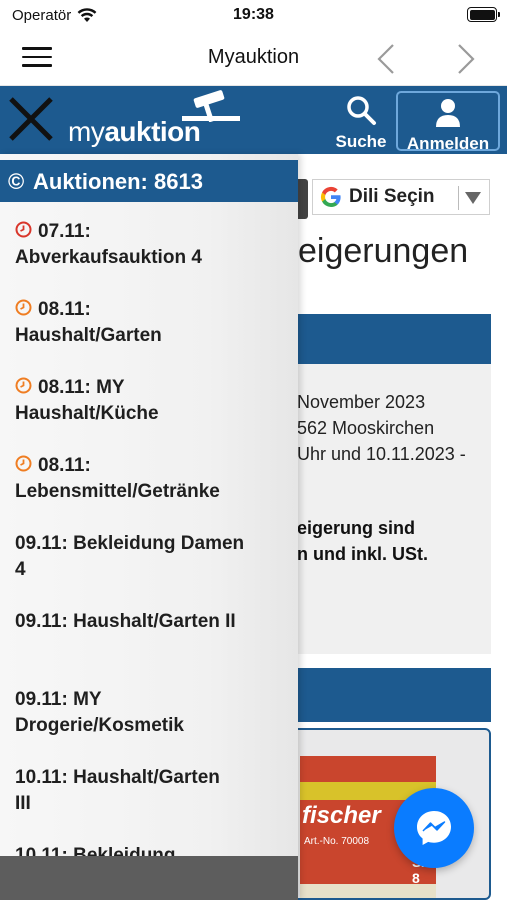 This screenshot has width=507, height=900. I want to click on auction-item-line2: Lebensmittel/Getränke, so click(117, 491).